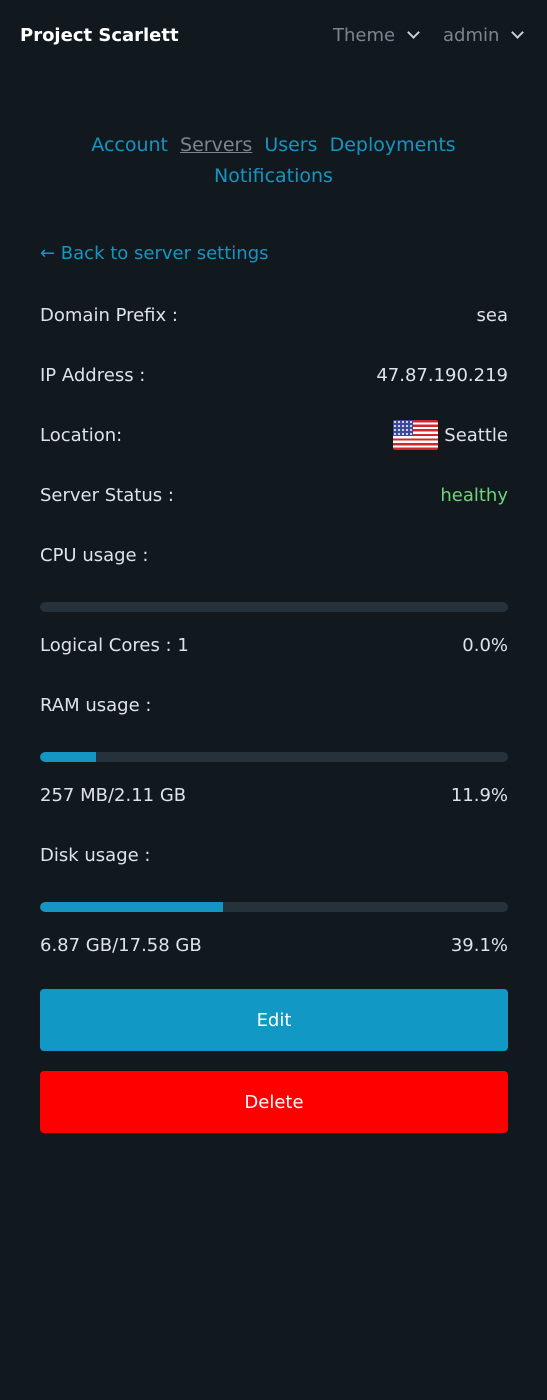 The width and height of the screenshot is (547, 1400). Describe the element at coordinates (474, 495) in the screenshot. I see `server-status-badge: healthy` at that location.